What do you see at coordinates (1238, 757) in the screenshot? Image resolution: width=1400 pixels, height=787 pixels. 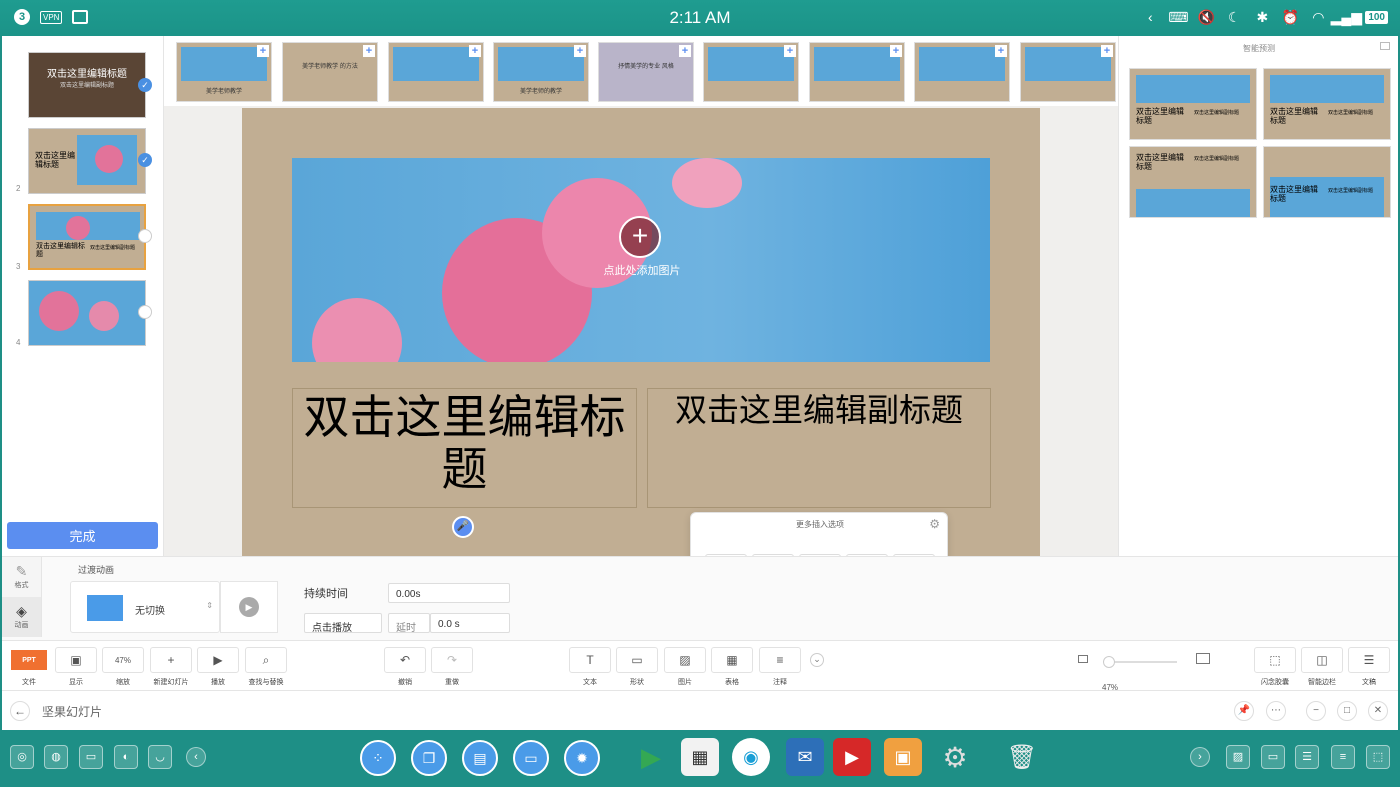 I see `gallery-icon: ▨` at bounding box center [1238, 757].